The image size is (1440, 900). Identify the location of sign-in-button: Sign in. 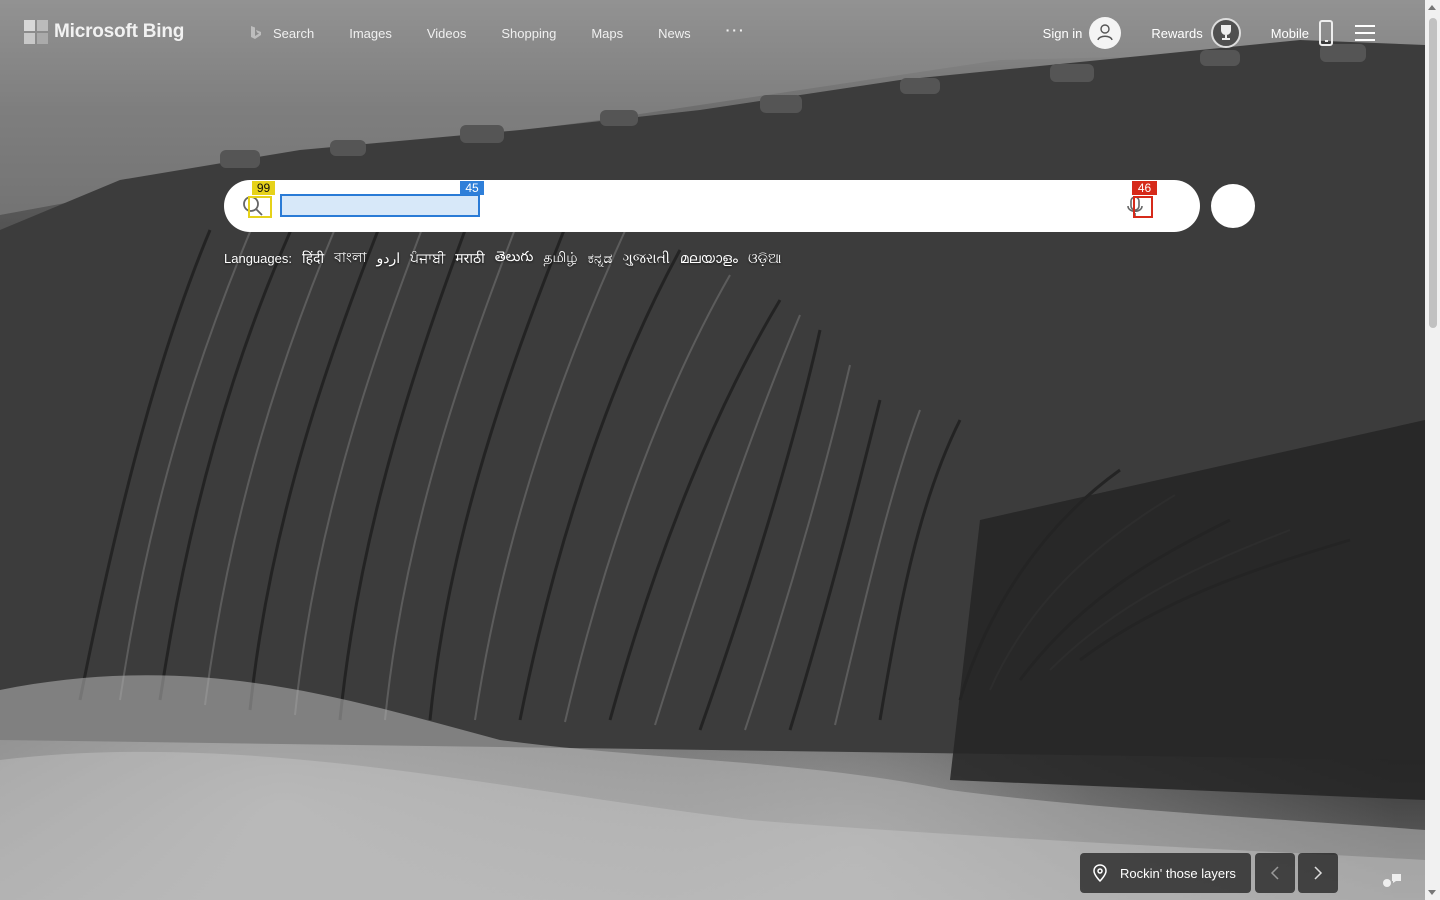
(1082, 33).